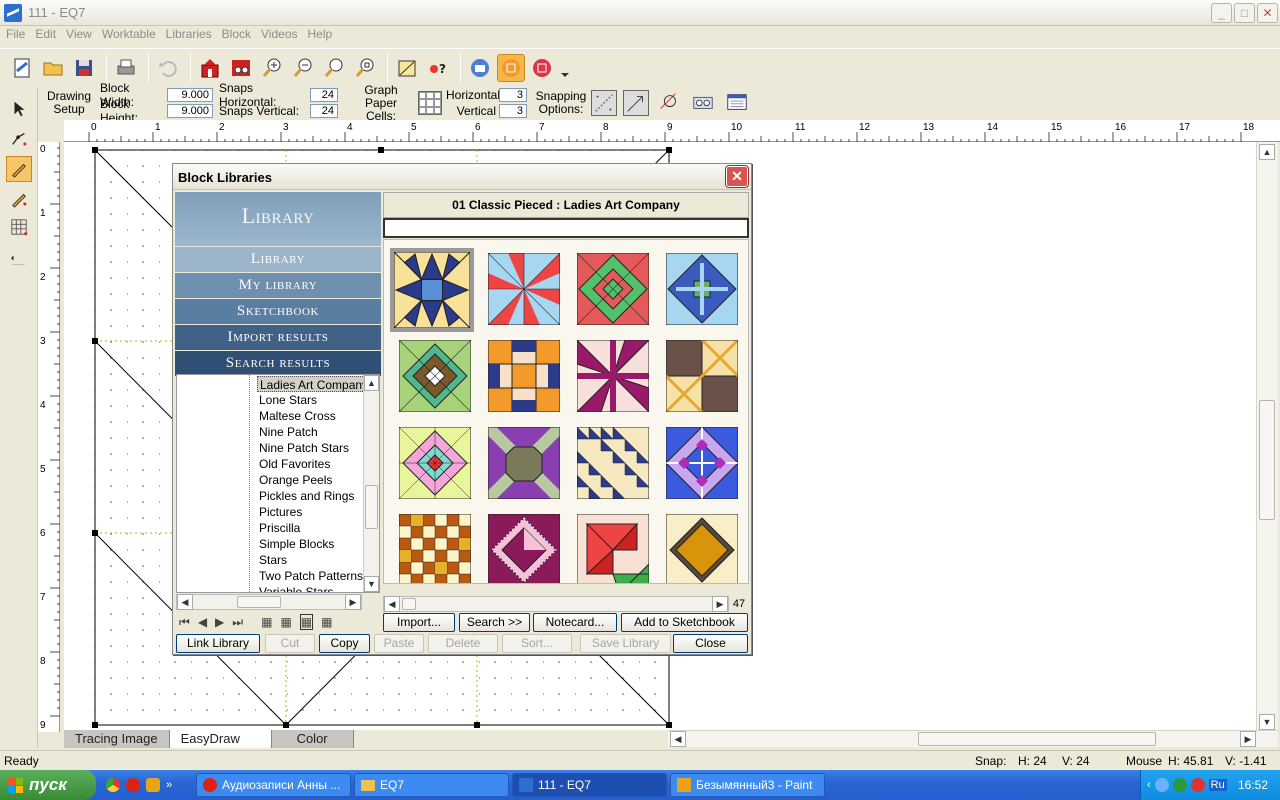 This screenshot has width=1280, height=800. What do you see at coordinates (282, 35) in the screenshot?
I see `menu-videos: Videos` at bounding box center [282, 35].